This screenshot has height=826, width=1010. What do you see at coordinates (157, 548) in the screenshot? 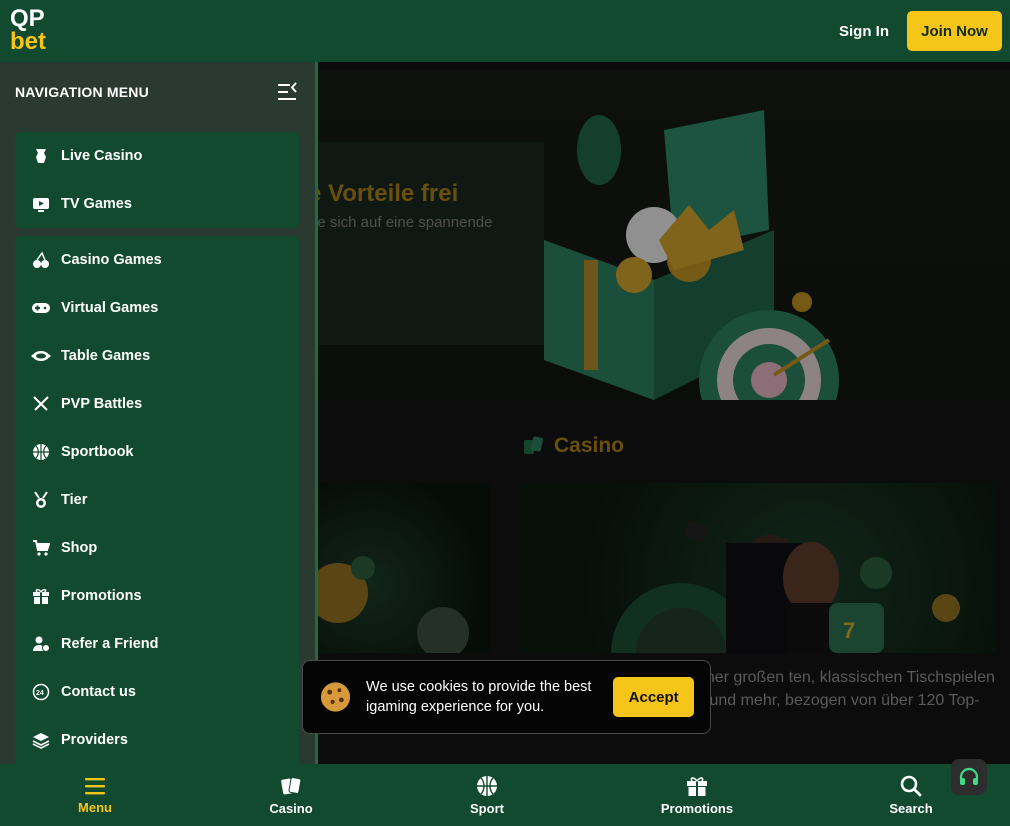
I see `sidebar-item-shop: Shop` at bounding box center [157, 548].